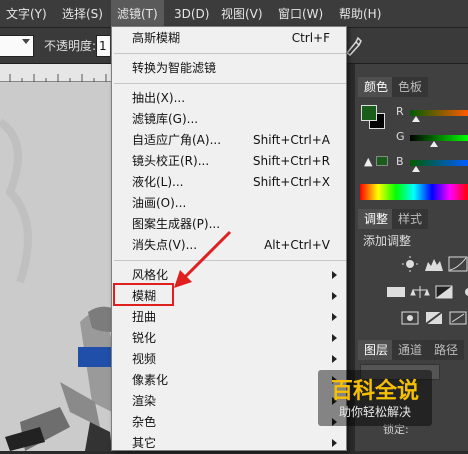  What do you see at coordinates (229, 338) in the screenshot?
I see `menu-item-sharpen: 锐化` at bounding box center [229, 338].